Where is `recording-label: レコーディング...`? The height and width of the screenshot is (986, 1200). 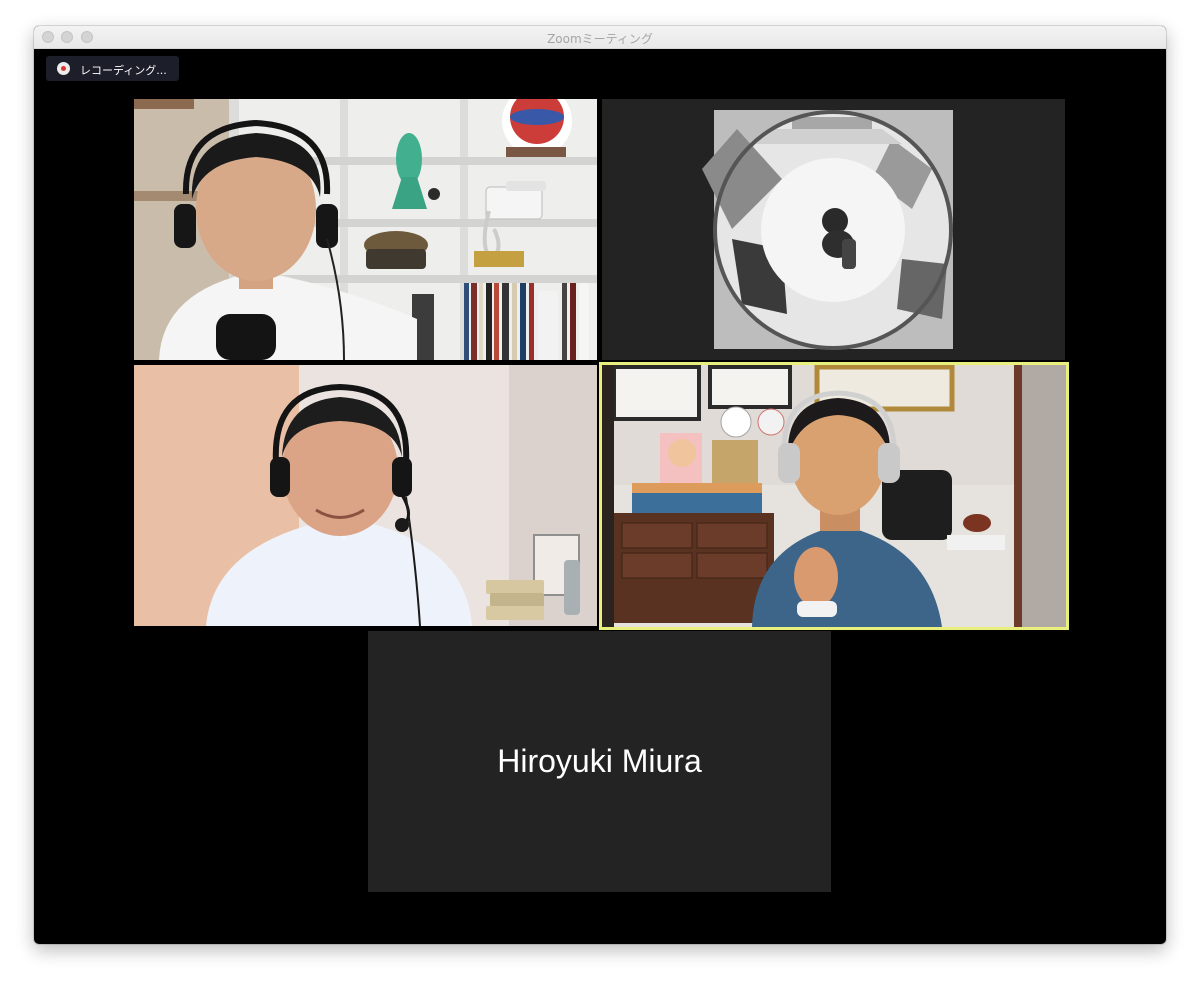 recording-label: レコーディング... is located at coordinates (123, 70).